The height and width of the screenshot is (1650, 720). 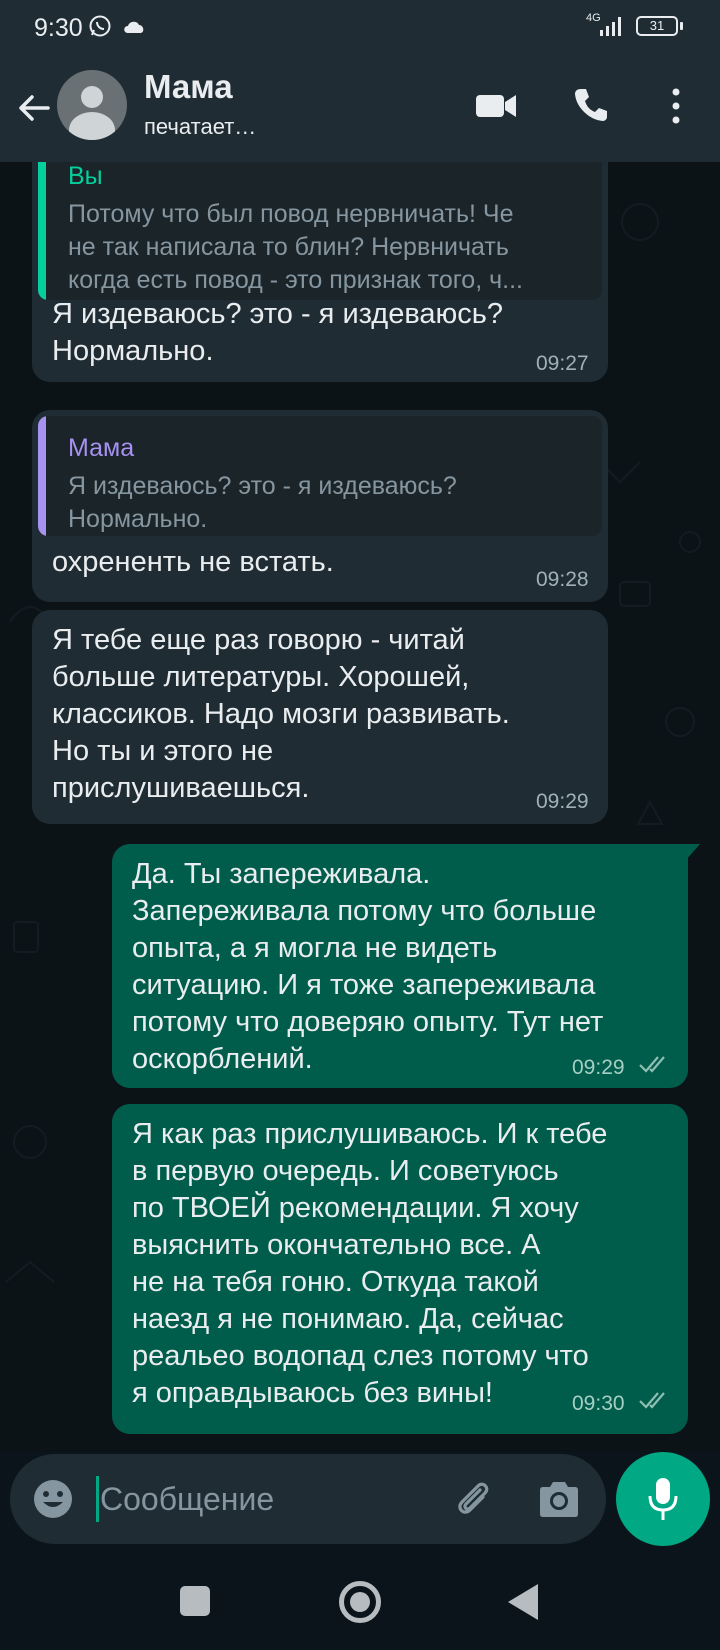 I want to click on home-button, so click(x=360, y=1602).